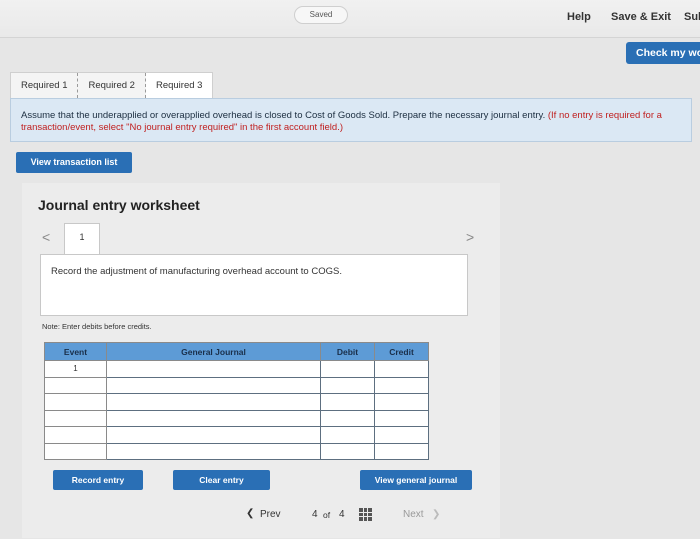 Image resolution: width=700 pixels, height=539 pixels. I want to click on worksheet-page-tab: 1, so click(82, 240).